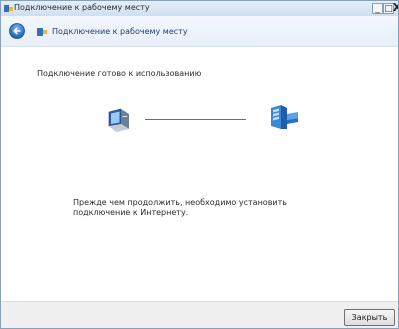 The image size is (399, 329). What do you see at coordinates (17, 31) in the screenshot?
I see `back-arrow-icon` at bounding box center [17, 31].